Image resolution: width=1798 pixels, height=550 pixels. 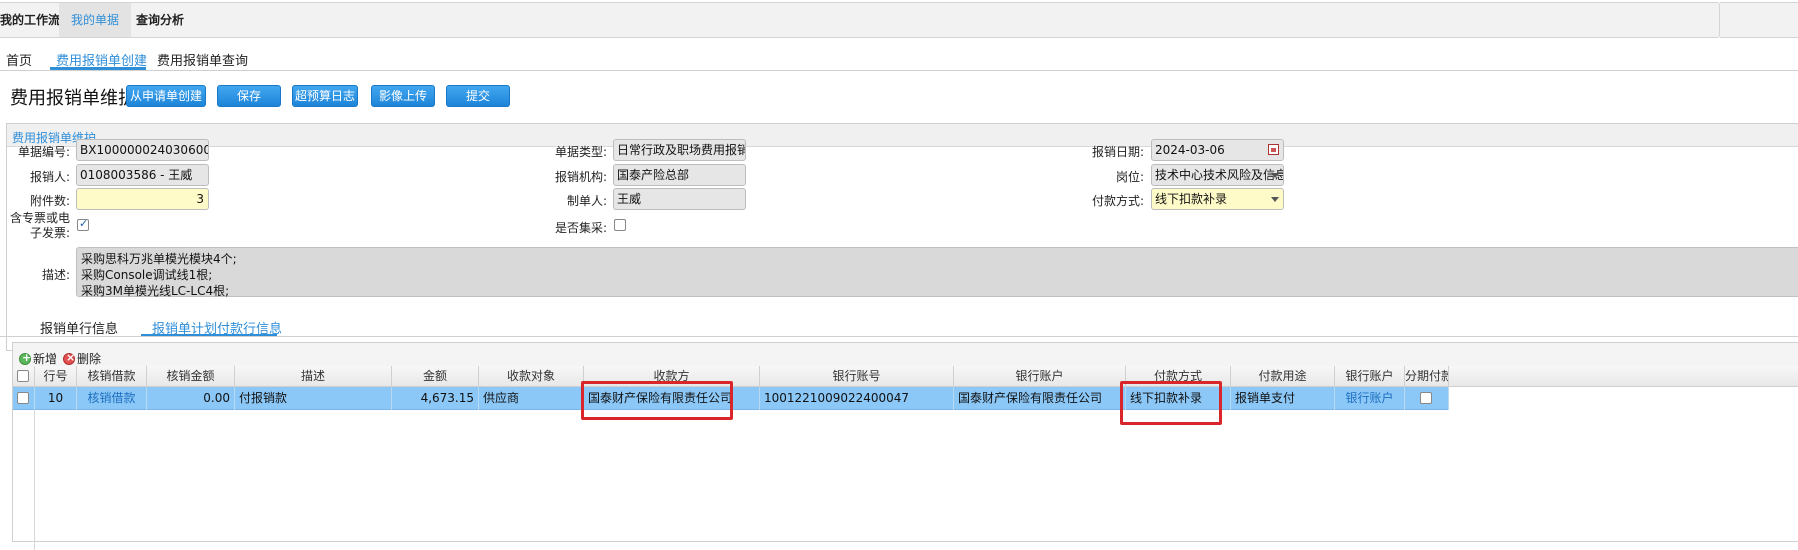 What do you see at coordinates (531, 376) in the screenshot?
I see `column-header: 收款对象` at bounding box center [531, 376].